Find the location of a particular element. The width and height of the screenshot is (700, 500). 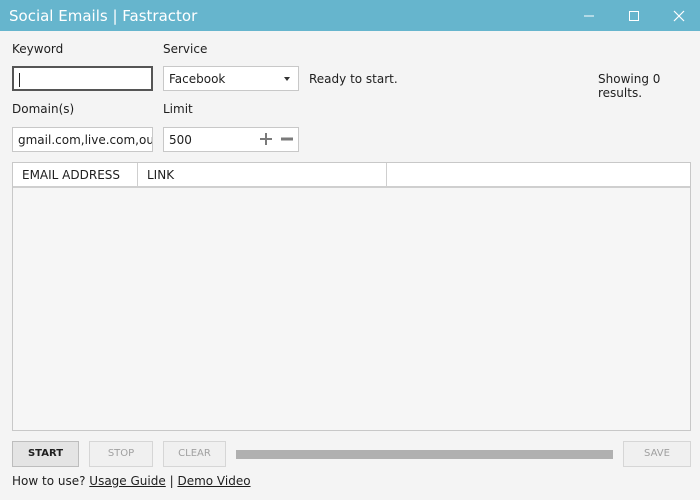

column-header-email: EMAIL ADDRESS is located at coordinates (75, 174).